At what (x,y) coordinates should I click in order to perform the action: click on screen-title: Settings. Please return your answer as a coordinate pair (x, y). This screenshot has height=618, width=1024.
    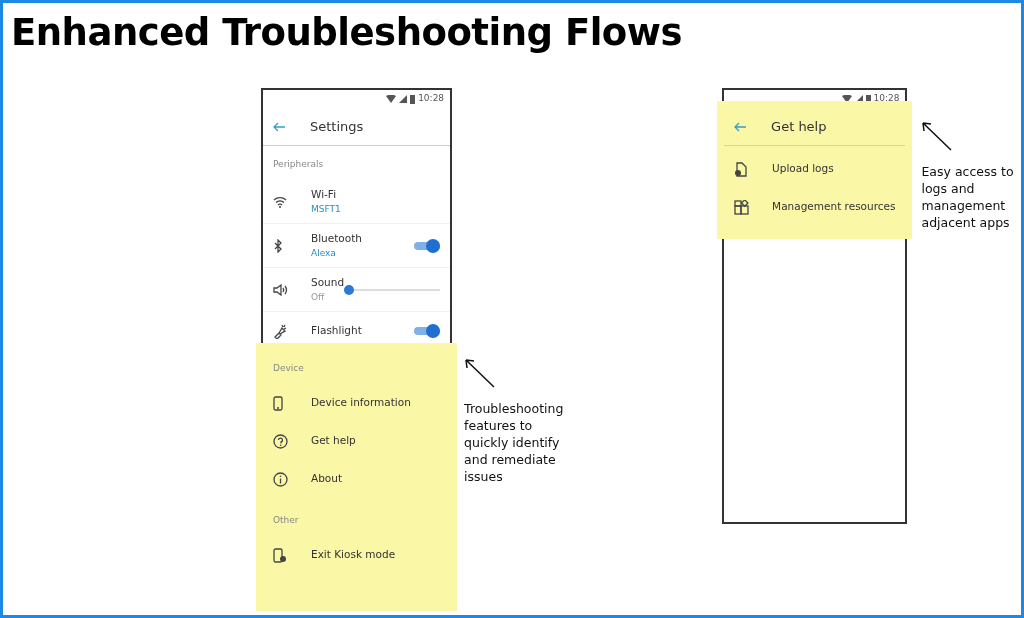
    Looking at the image, I should click on (337, 126).